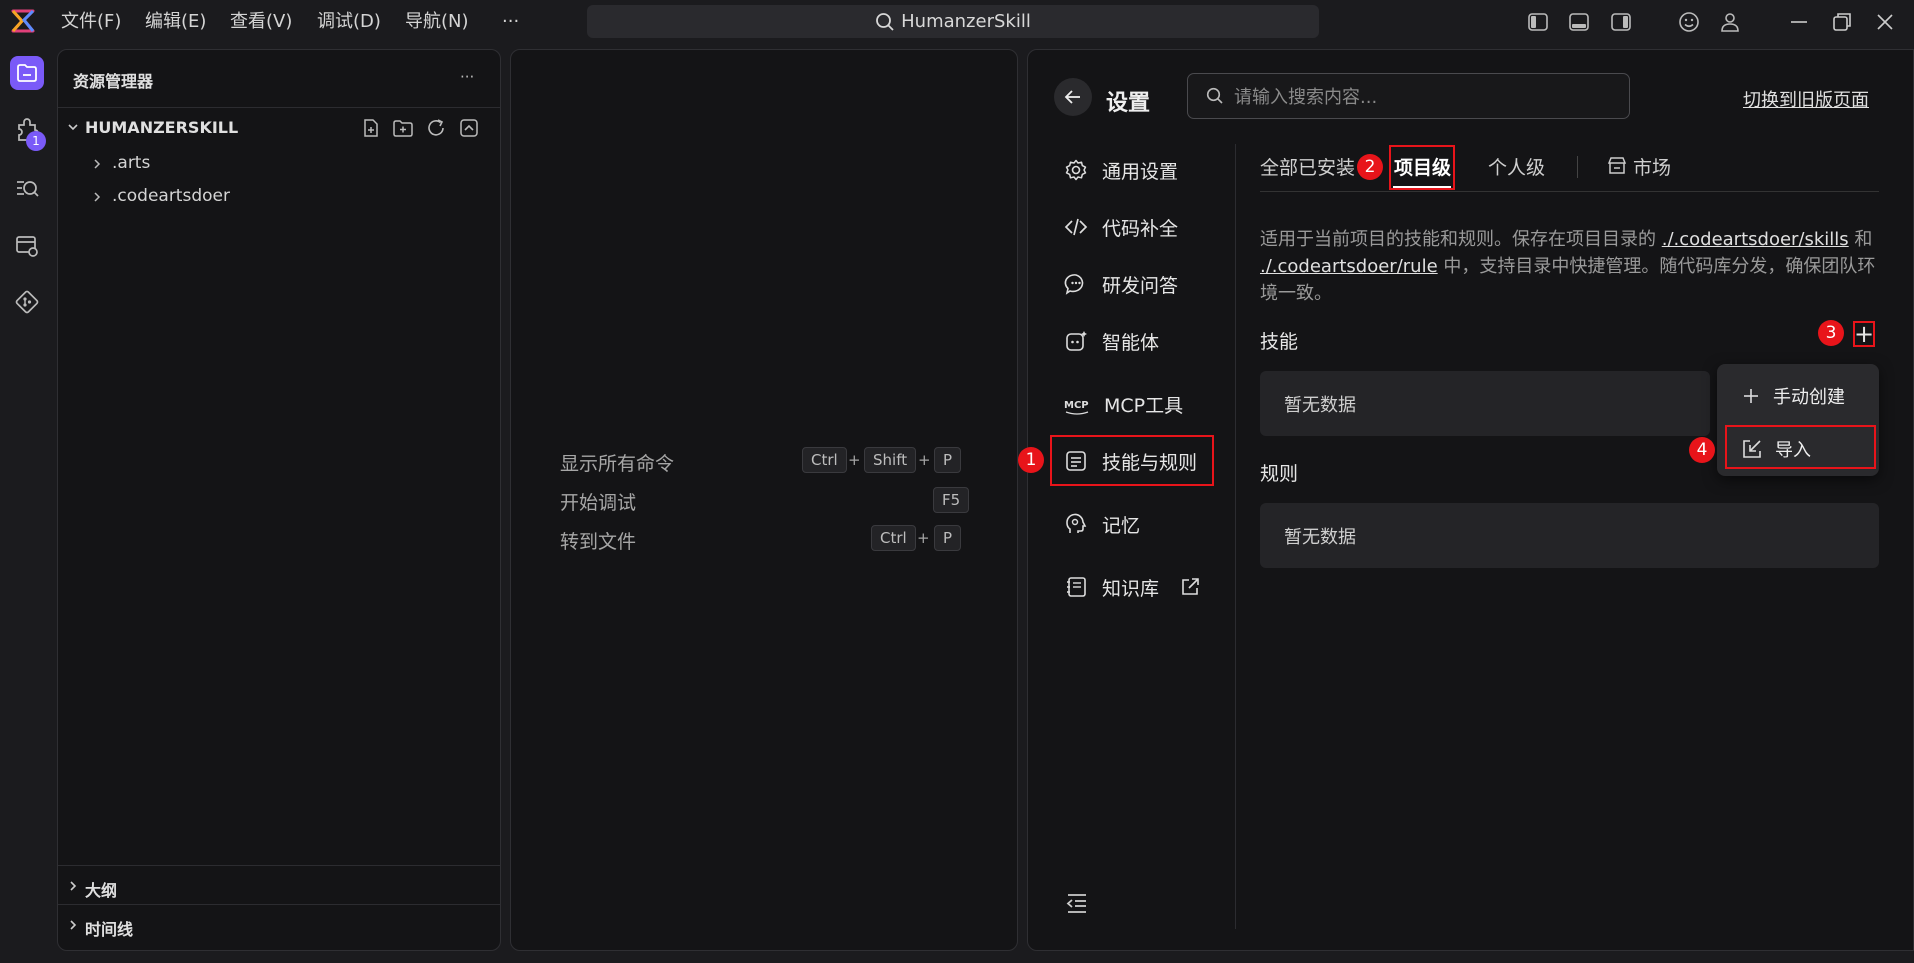 The height and width of the screenshot is (963, 1914). Describe the element at coordinates (349, 22) in the screenshot. I see `menu-debug: 调试(D)` at that location.